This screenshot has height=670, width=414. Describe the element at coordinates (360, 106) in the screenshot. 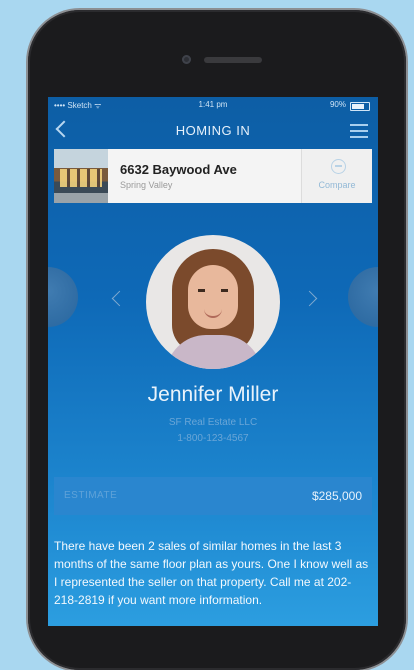

I see `battery-icon` at that location.